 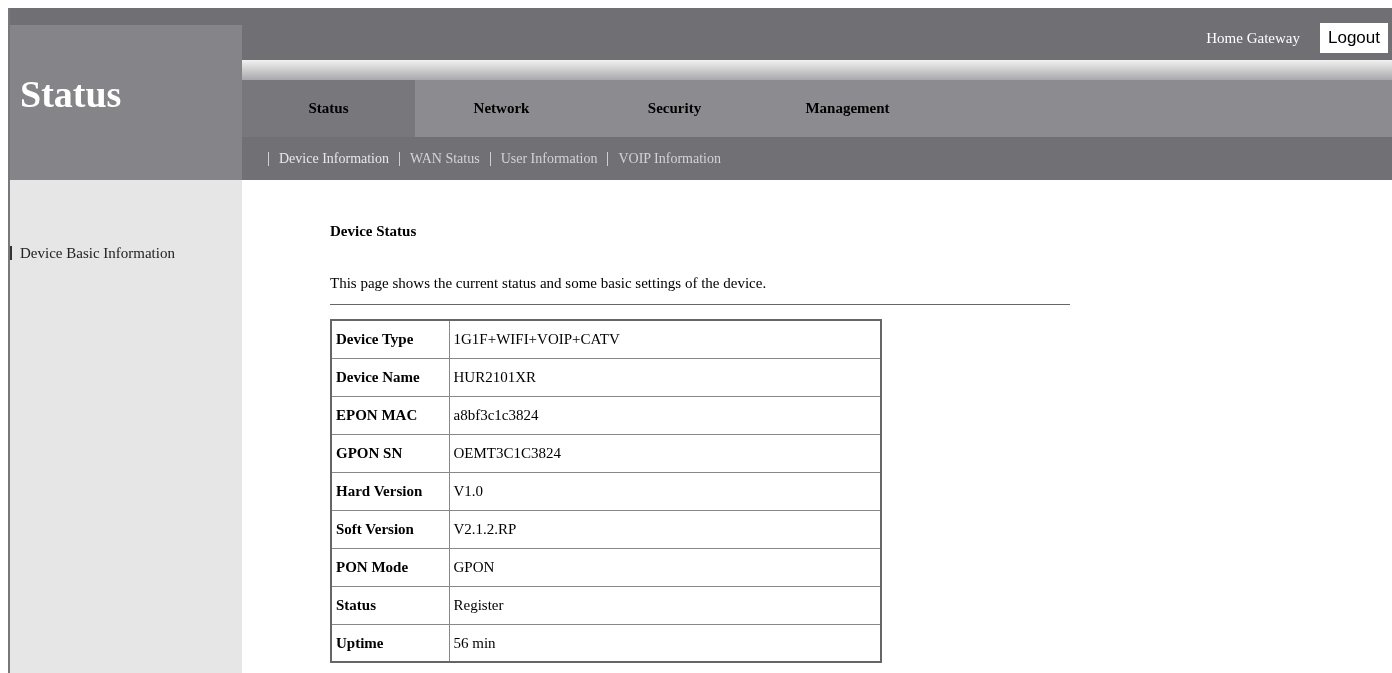 I want to click on subnav-link: VOIP Information, so click(x=669, y=158).